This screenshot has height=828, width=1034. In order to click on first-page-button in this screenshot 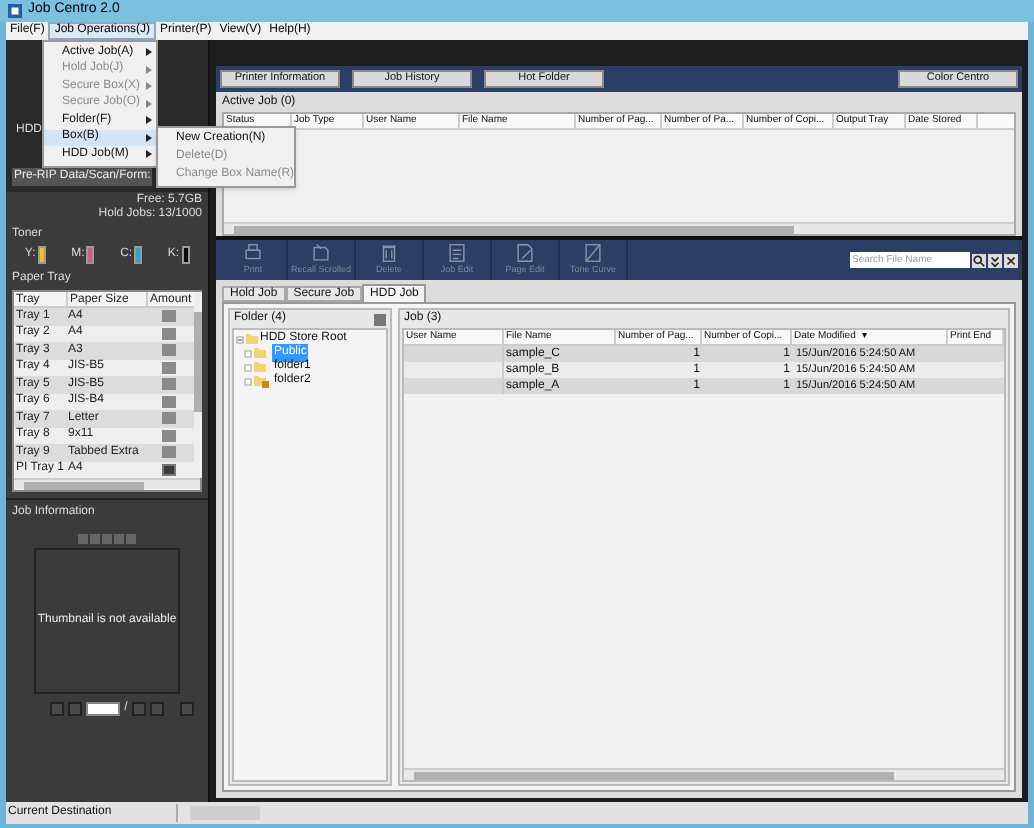, I will do `click(57, 709)`.